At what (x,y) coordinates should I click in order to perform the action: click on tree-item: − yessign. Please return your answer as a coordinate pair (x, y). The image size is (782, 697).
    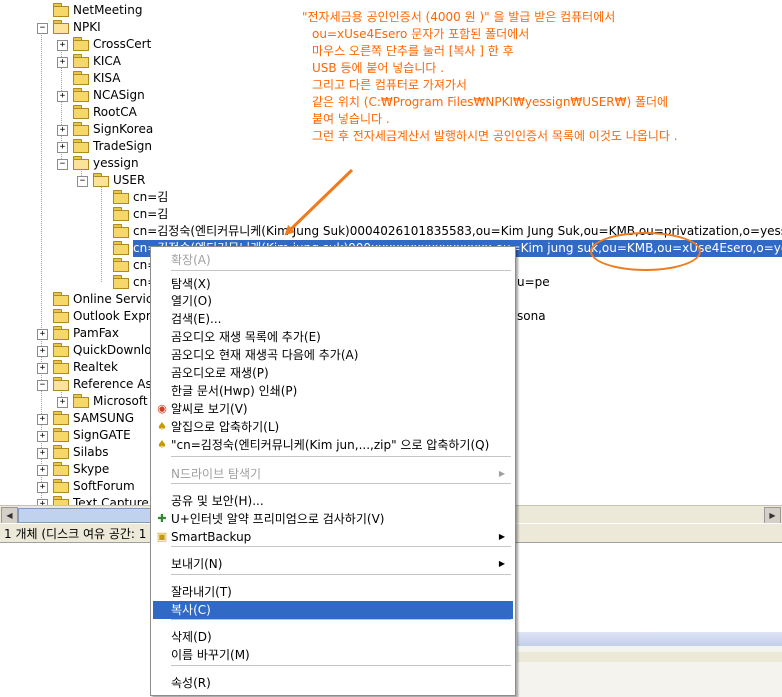
    Looking at the image, I should click on (391, 163).